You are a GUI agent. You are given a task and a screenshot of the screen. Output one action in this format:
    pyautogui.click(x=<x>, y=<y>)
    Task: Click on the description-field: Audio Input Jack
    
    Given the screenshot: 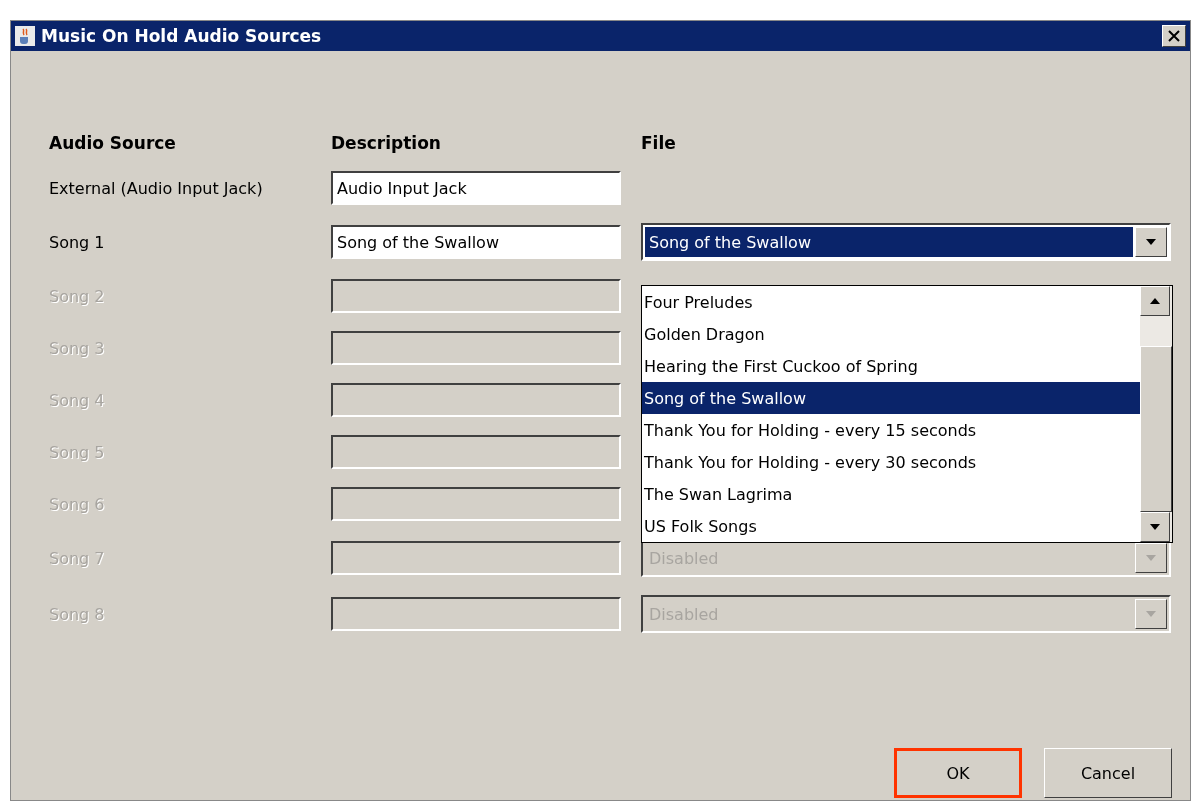 What is the action you would take?
    pyautogui.click(x=476, y=188)
    